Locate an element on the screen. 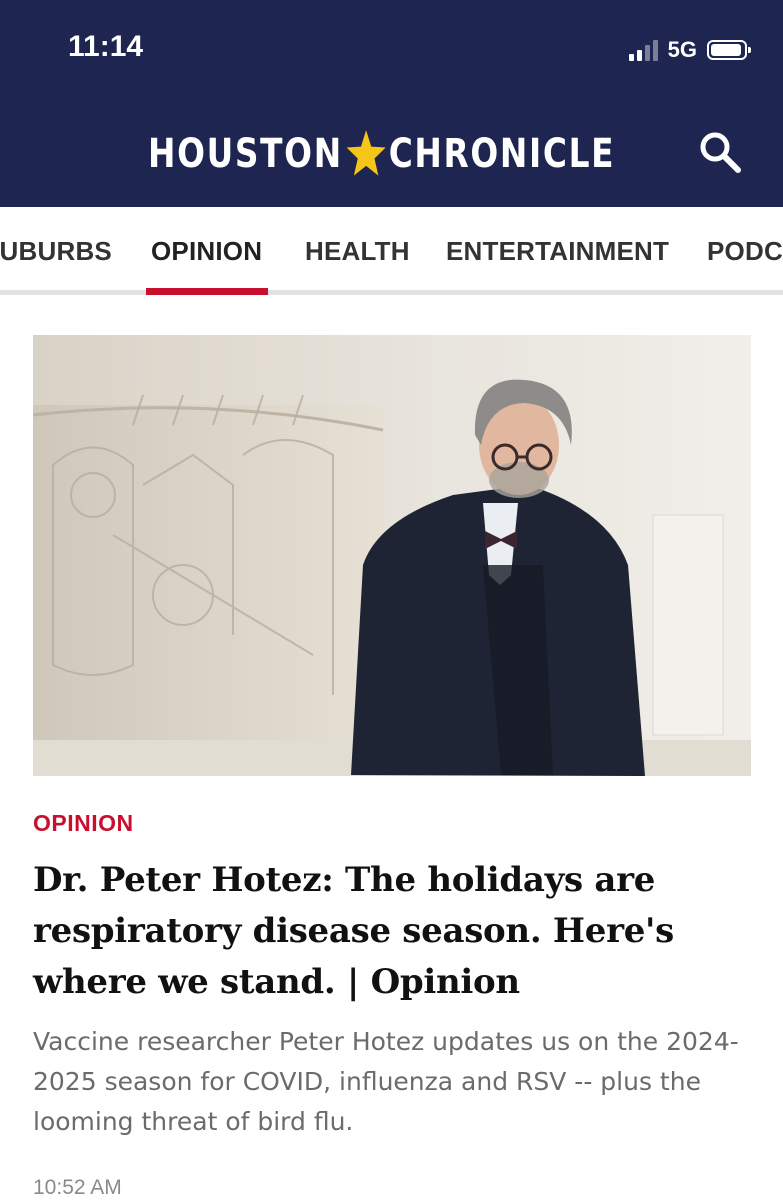  site-logo: HOUSTON CHRONICLE is located at coordinates (381, 154).